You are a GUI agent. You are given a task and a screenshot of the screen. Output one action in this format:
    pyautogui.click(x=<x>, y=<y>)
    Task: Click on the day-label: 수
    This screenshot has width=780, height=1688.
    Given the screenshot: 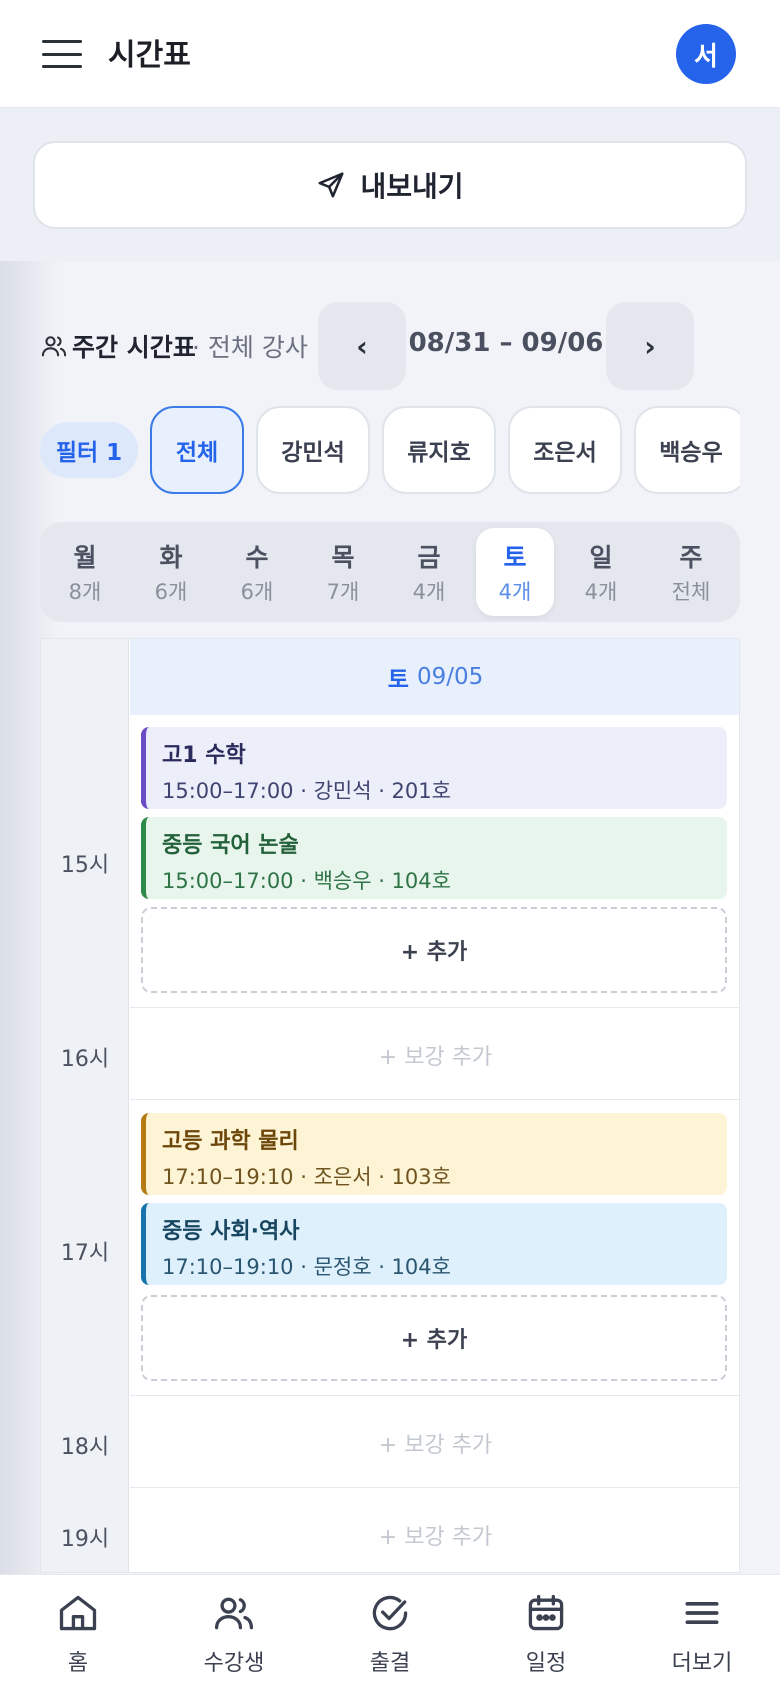 What is the action you would take?
    pyautogui.click(x=257, y=557)
    